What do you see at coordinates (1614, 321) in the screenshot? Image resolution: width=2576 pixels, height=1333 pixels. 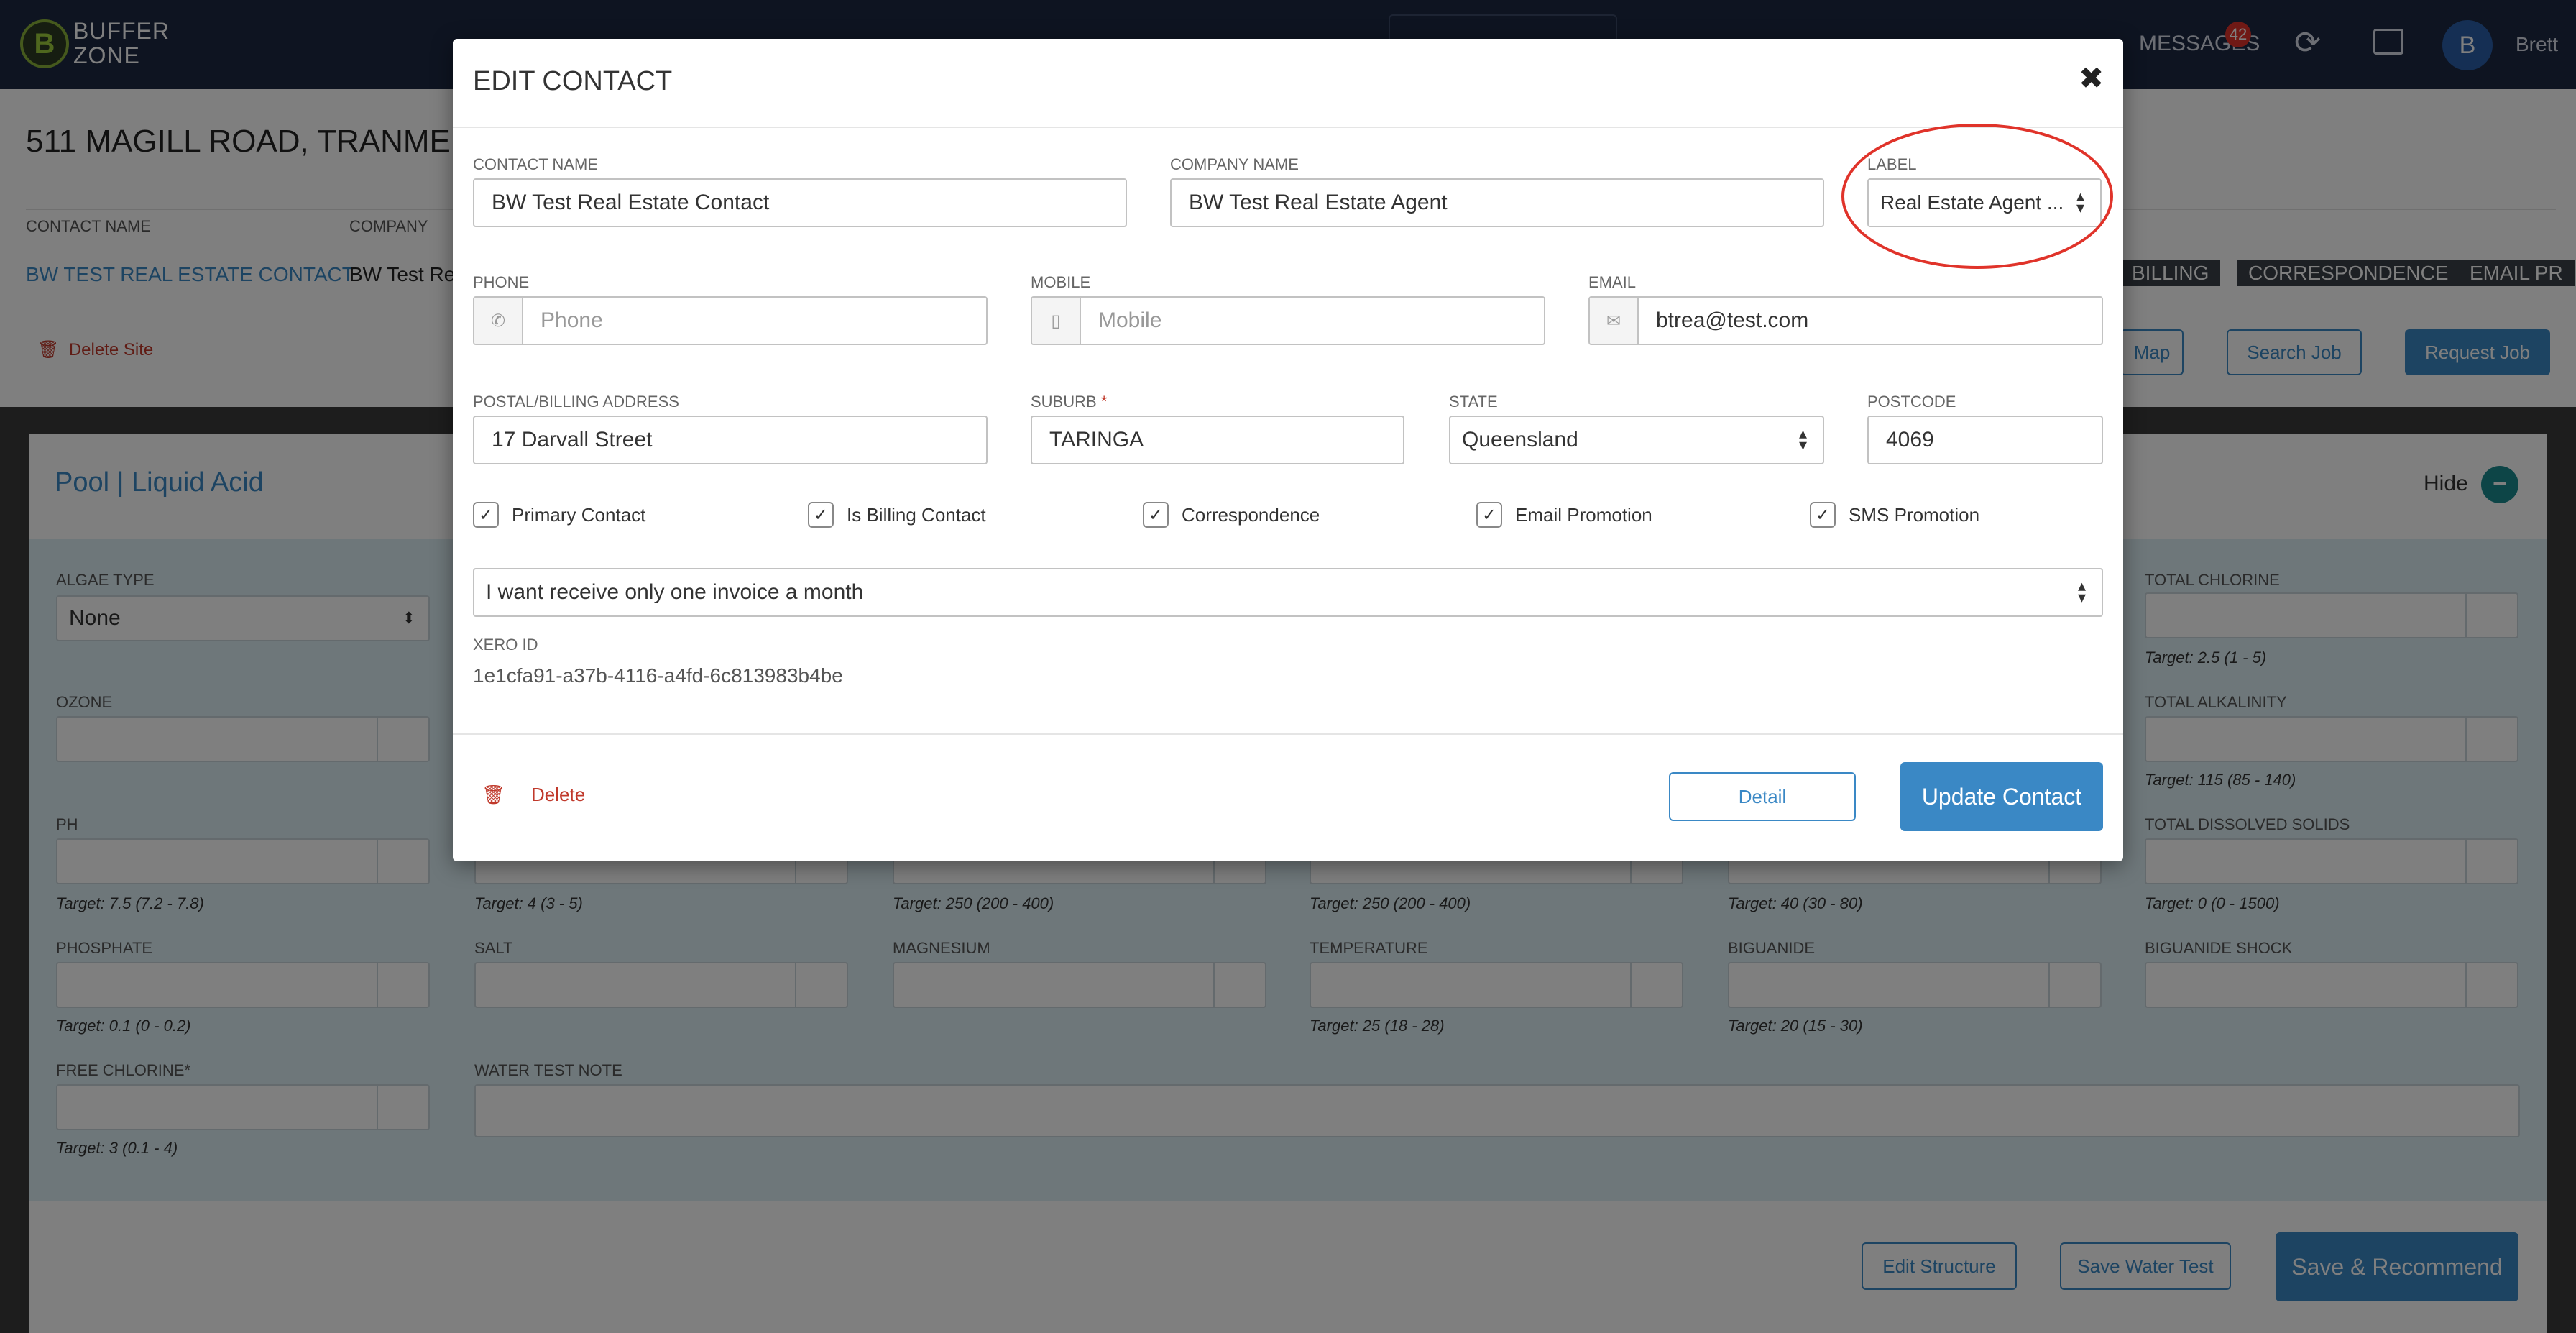 I see `envelope-icon: ✉` at bounding box center [1614, 321].